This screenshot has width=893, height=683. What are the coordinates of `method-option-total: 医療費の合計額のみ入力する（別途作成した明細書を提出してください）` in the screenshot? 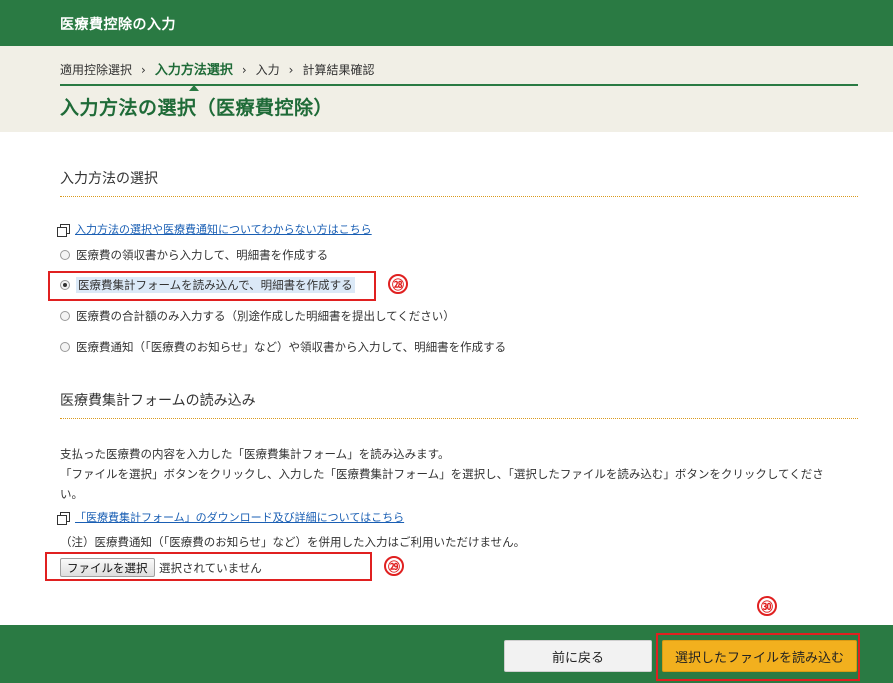 It's located at (257, 316).